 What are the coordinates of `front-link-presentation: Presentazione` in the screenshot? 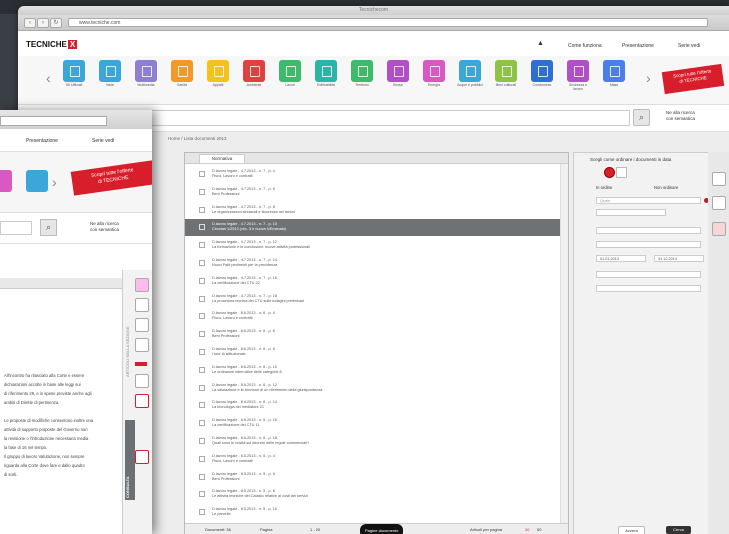 It's located at (42, 141).